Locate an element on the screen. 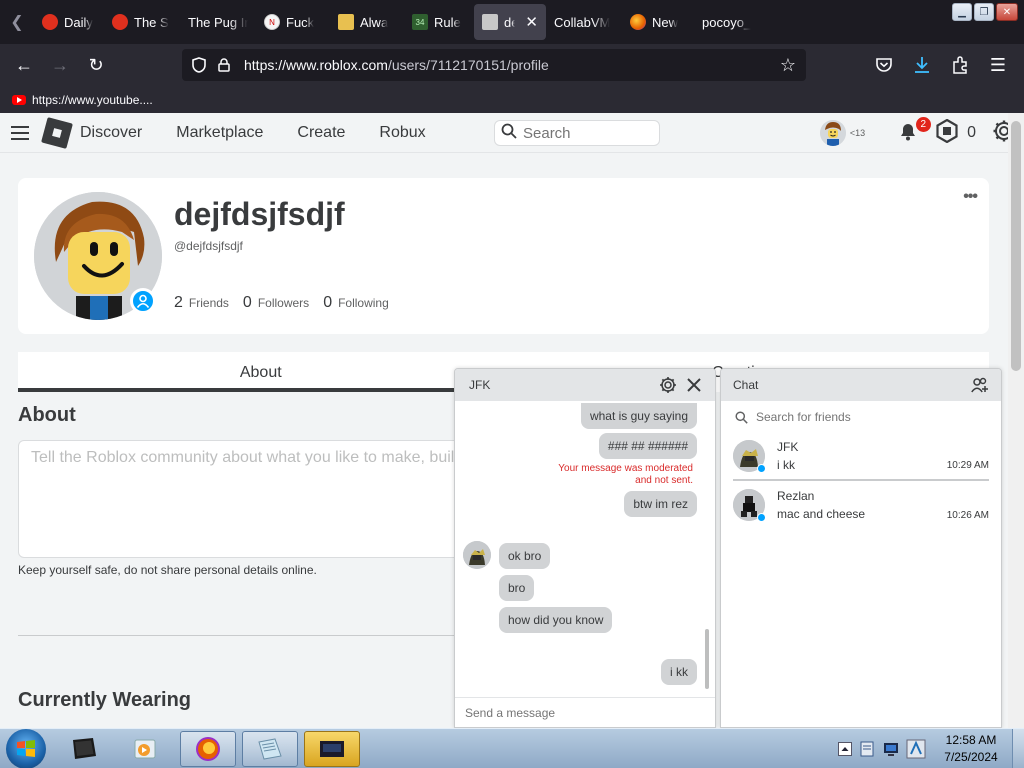 This screenshot has width=1024, height=768. forward-arrow-icon: → is located at coordinates (60, 65).